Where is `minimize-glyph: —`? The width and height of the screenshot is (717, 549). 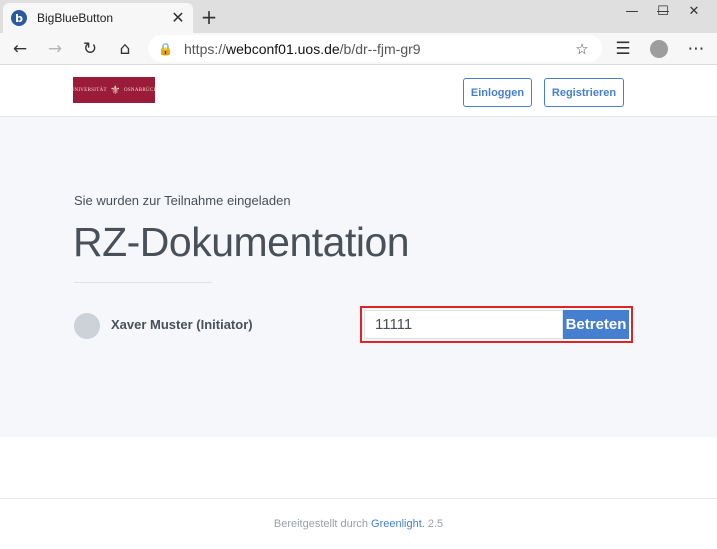 minimize-glyph: — is located at coordinates (632, 11).